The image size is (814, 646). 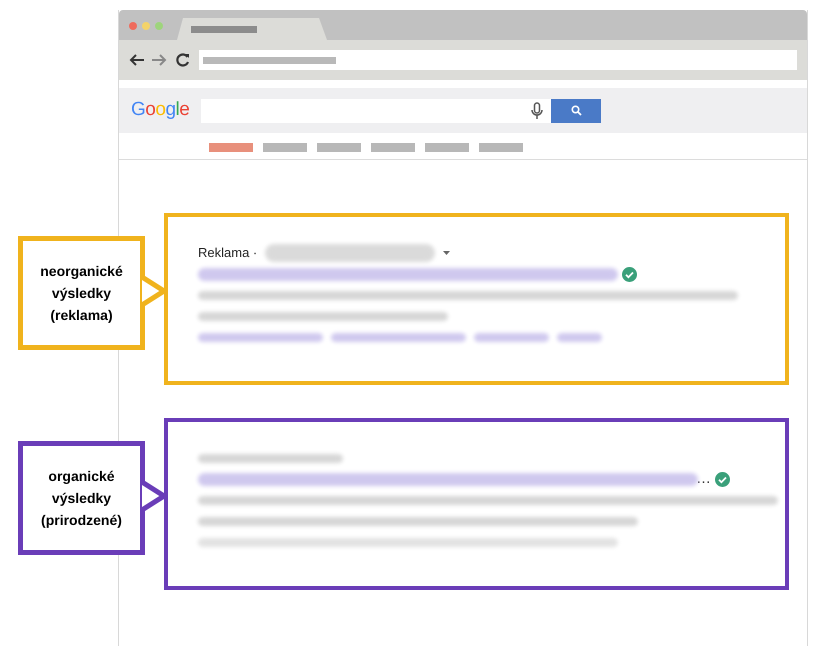 I want to click on ad-label: Reklama ·, so click(x=228, y=253).